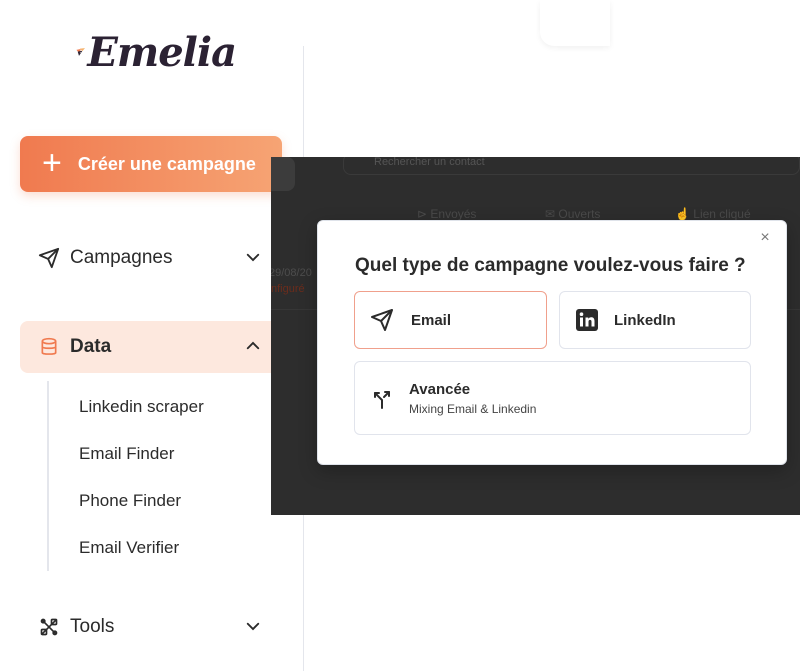 The height and width of the screenshot is (671, 800). What do you see at coordinates (92, 626) in the screenshot?
I see `sidebar-item-label: Tools` at bounding box center [92, 626].